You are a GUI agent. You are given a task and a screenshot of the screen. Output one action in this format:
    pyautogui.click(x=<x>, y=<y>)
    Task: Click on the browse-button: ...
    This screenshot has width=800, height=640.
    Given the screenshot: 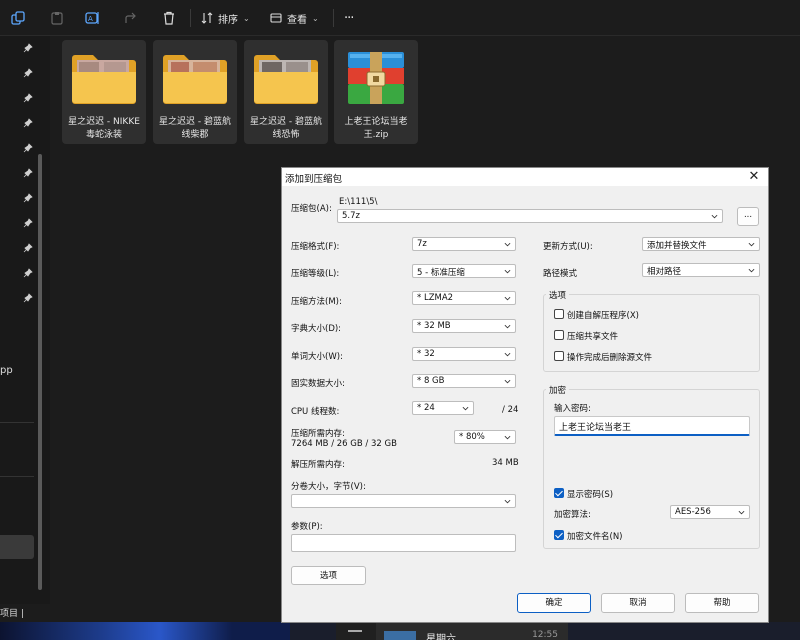 What is the action you would take?
    pyautogui.click(x=748, y=216)
    